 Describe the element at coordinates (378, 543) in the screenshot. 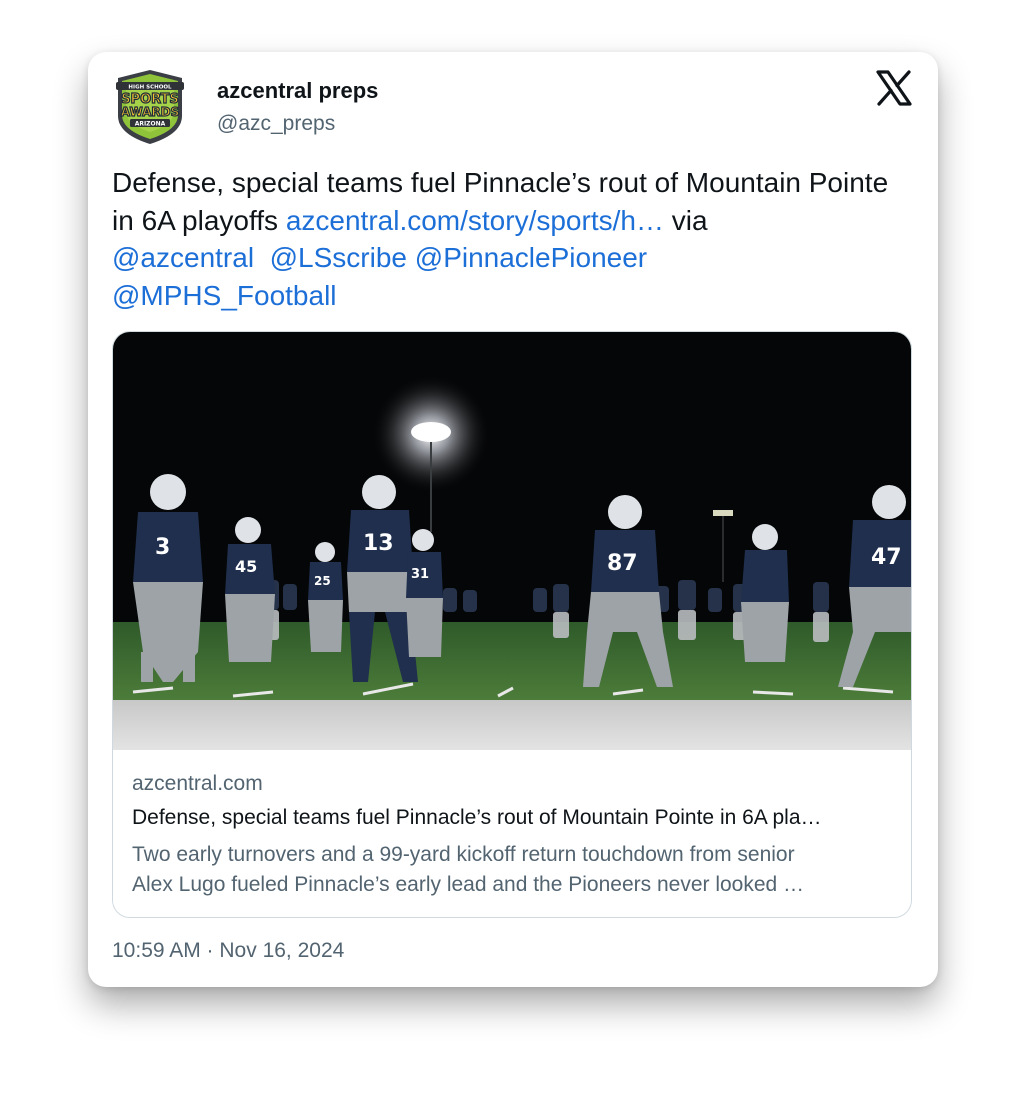

I see `jersey-number: 13` at that location.